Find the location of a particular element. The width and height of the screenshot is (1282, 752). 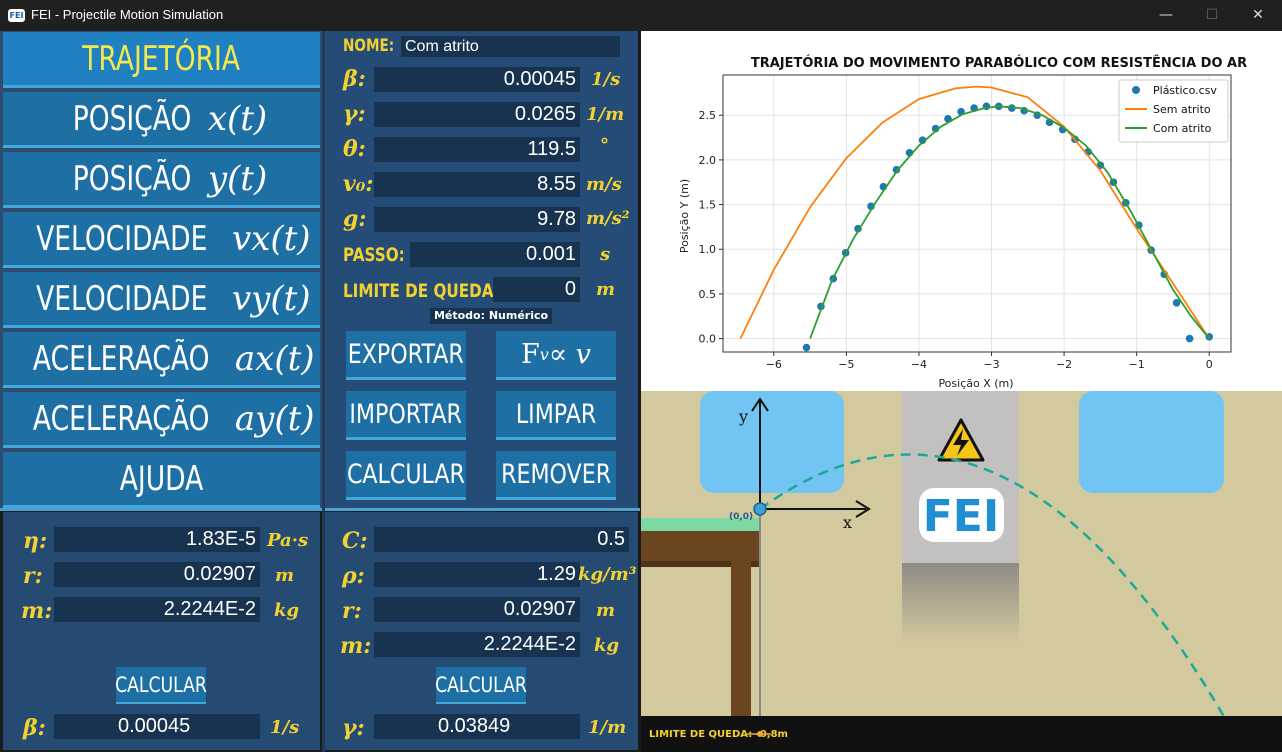

calcular-beta-button: CALCULAR is located at coordinates (161, 685).